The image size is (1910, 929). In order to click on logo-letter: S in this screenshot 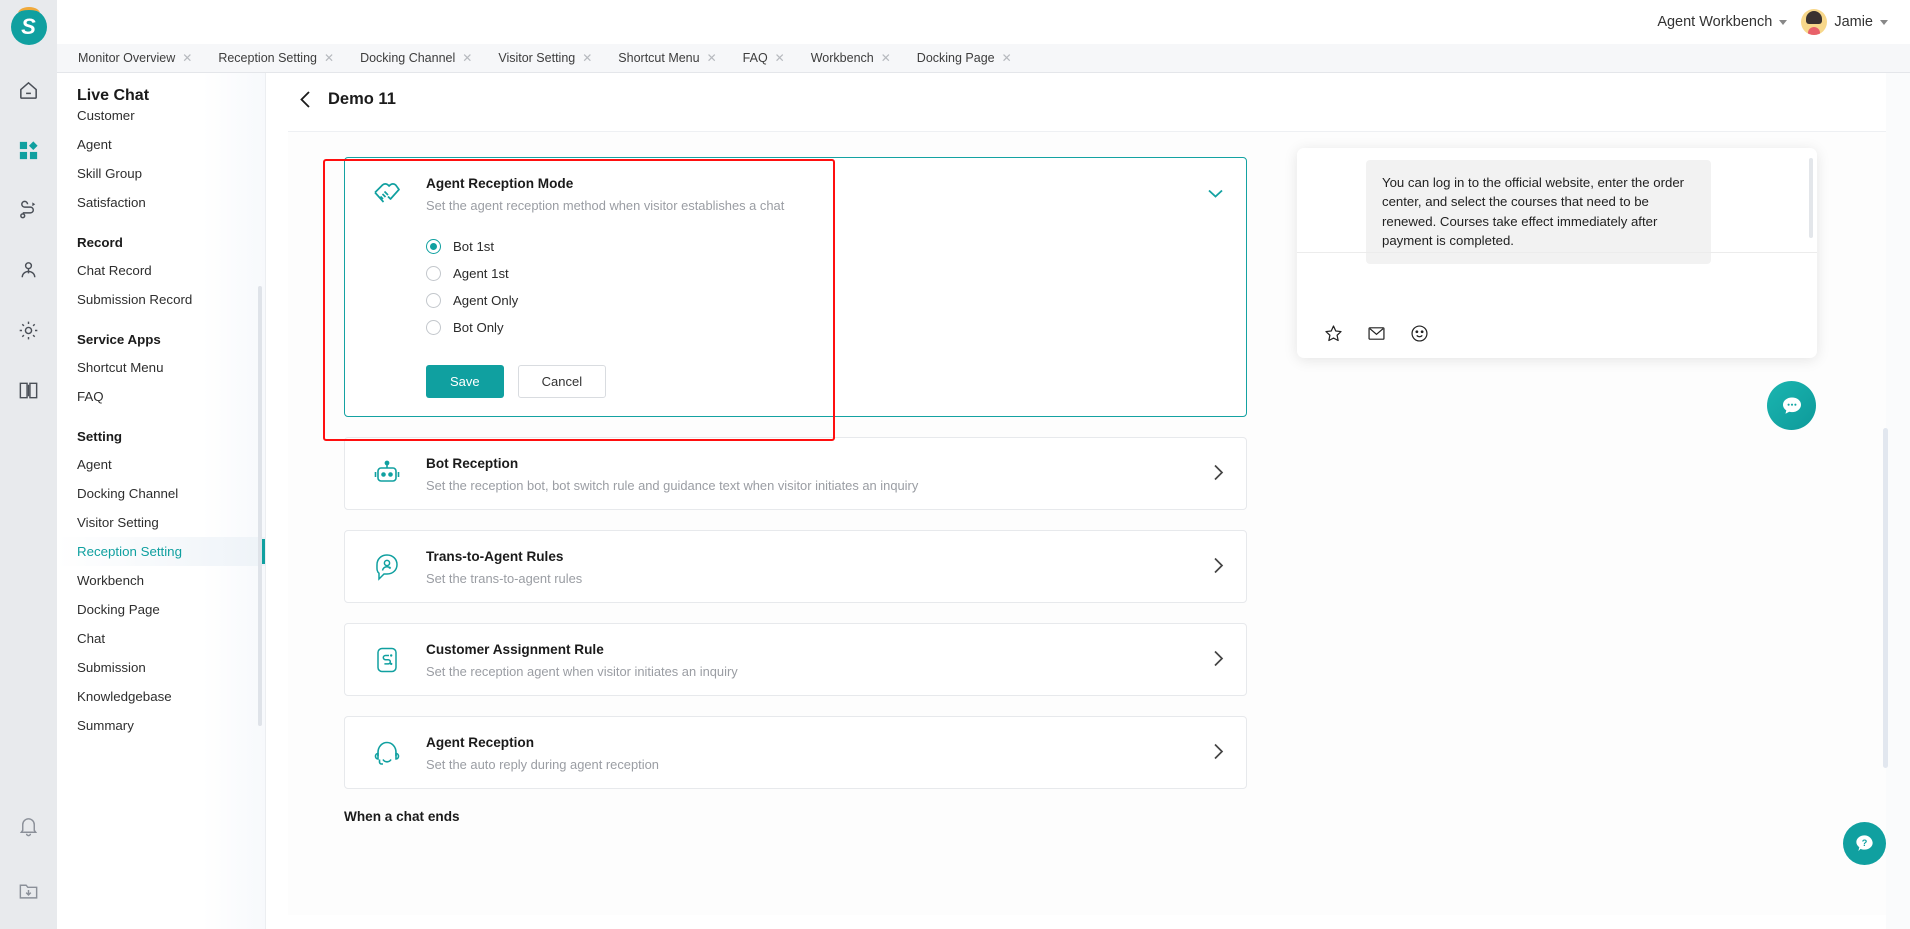, I will do `click(28, 26)`.